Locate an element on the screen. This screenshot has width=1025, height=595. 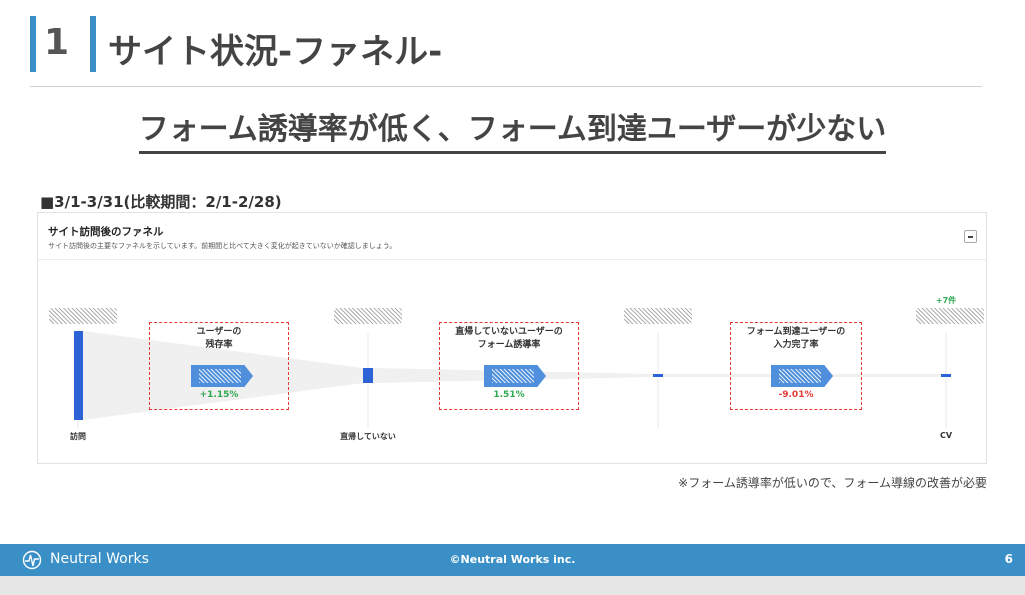
minus-icon is located at coordinates (970, 237).